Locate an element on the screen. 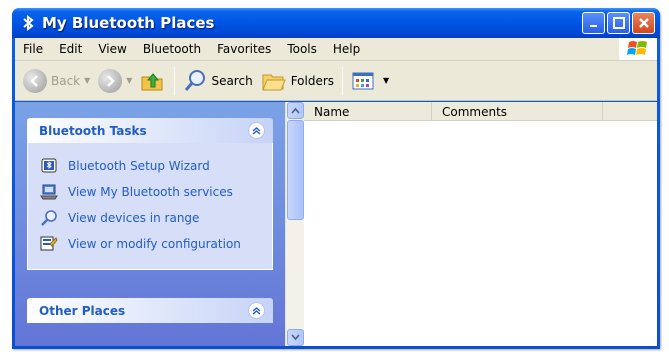 The image size is (669, 354). maximize-icon is located at coordinates (618, 23).